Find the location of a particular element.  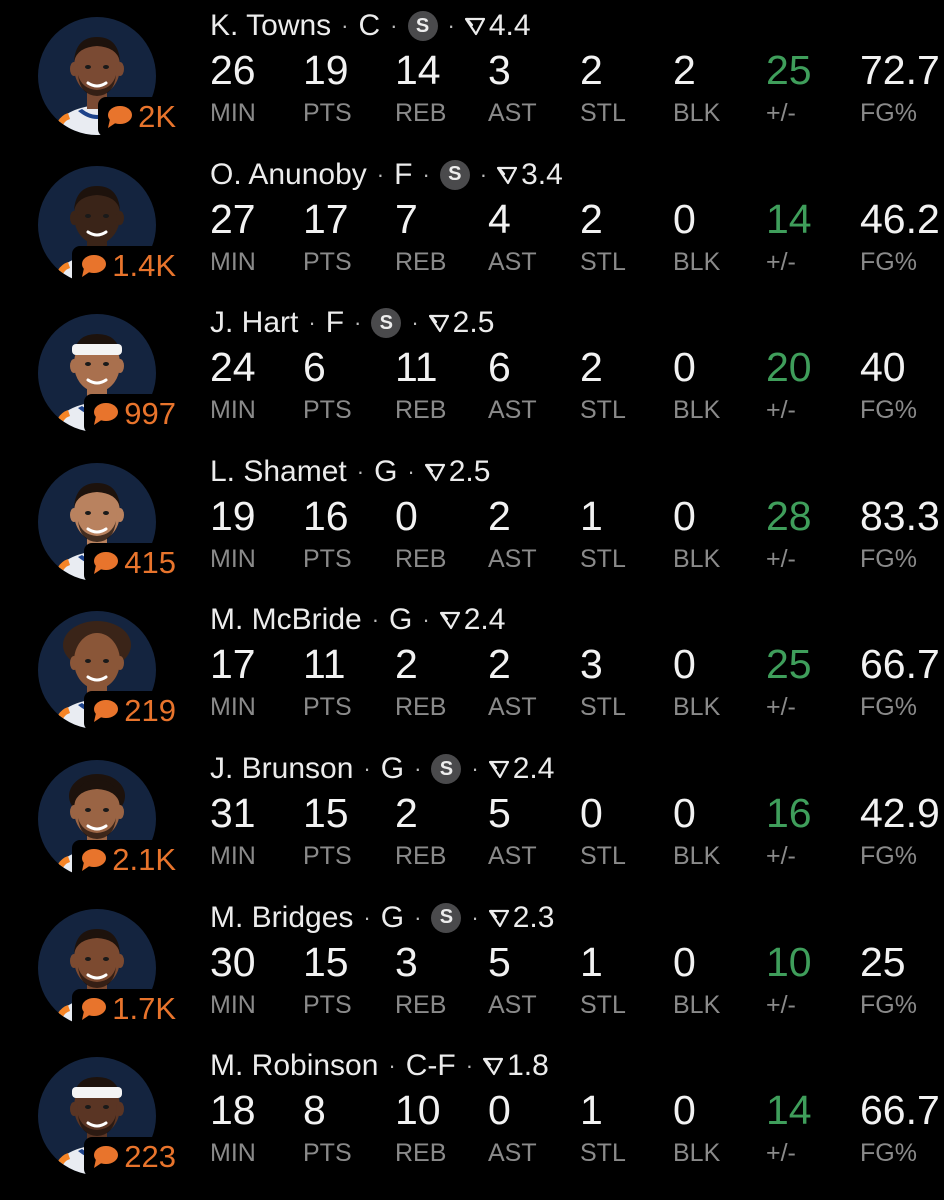

player-info-line: M. McBride · G · 2.4 is located at coordinates (357, 620).